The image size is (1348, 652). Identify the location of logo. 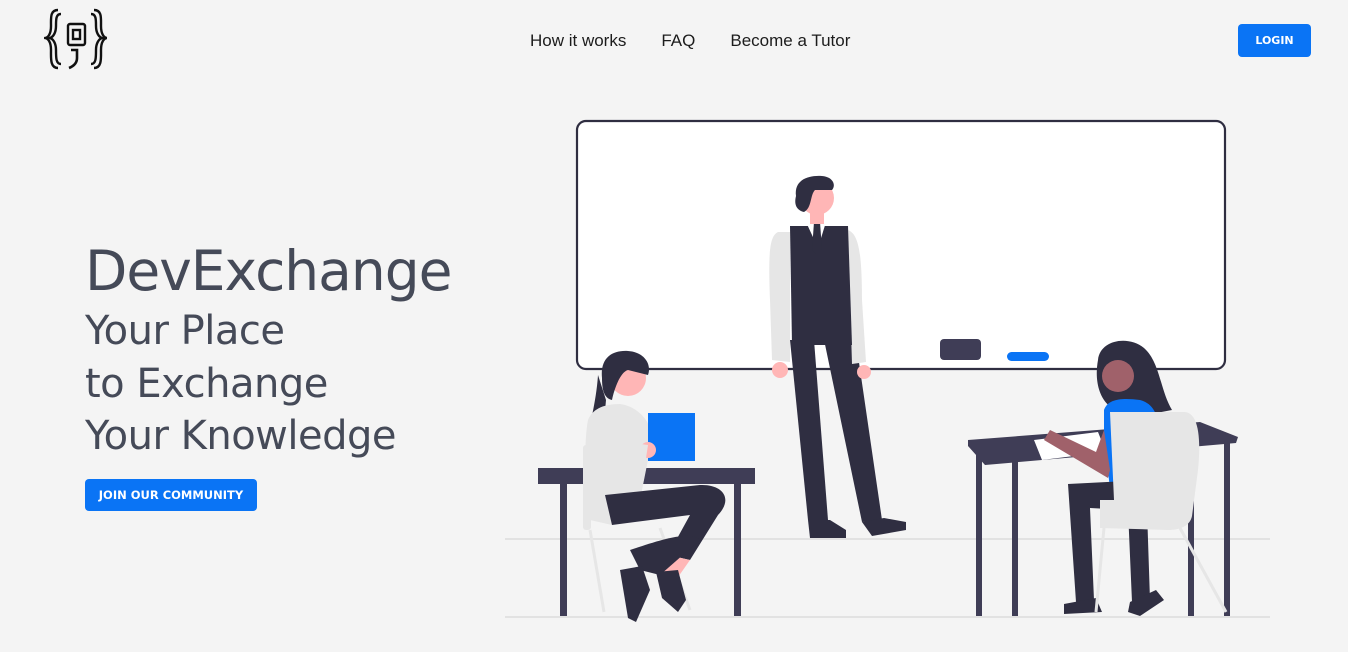
(76, 40).